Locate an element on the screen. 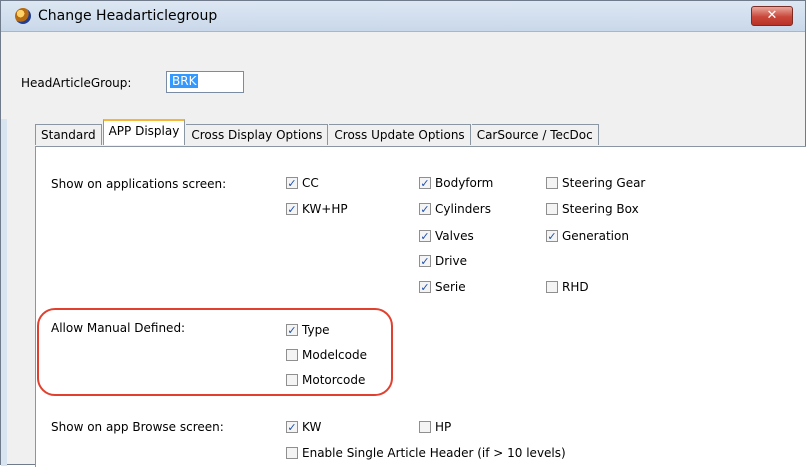 The width and height of the screenshot is (806, 467). checkbox-label: RHD is located at coordinates (575, 287).